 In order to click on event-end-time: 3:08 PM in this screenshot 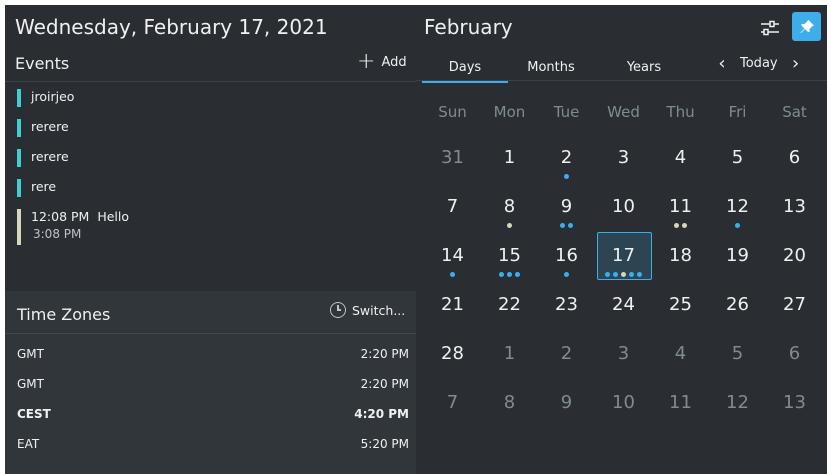, I will do `click(57, 234)`.